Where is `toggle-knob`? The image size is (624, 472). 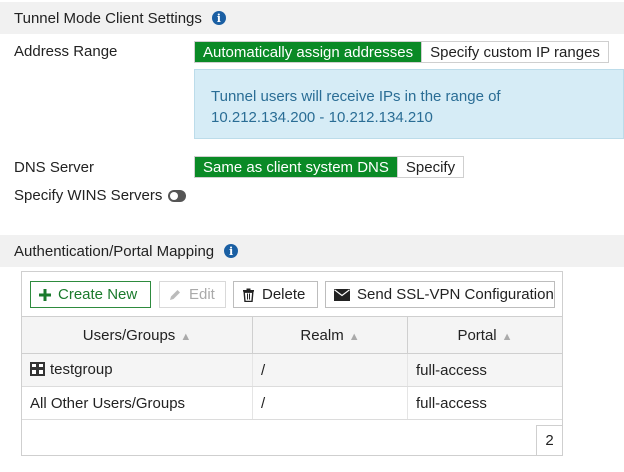
toggle-knob is located at coordinates (174, 196).